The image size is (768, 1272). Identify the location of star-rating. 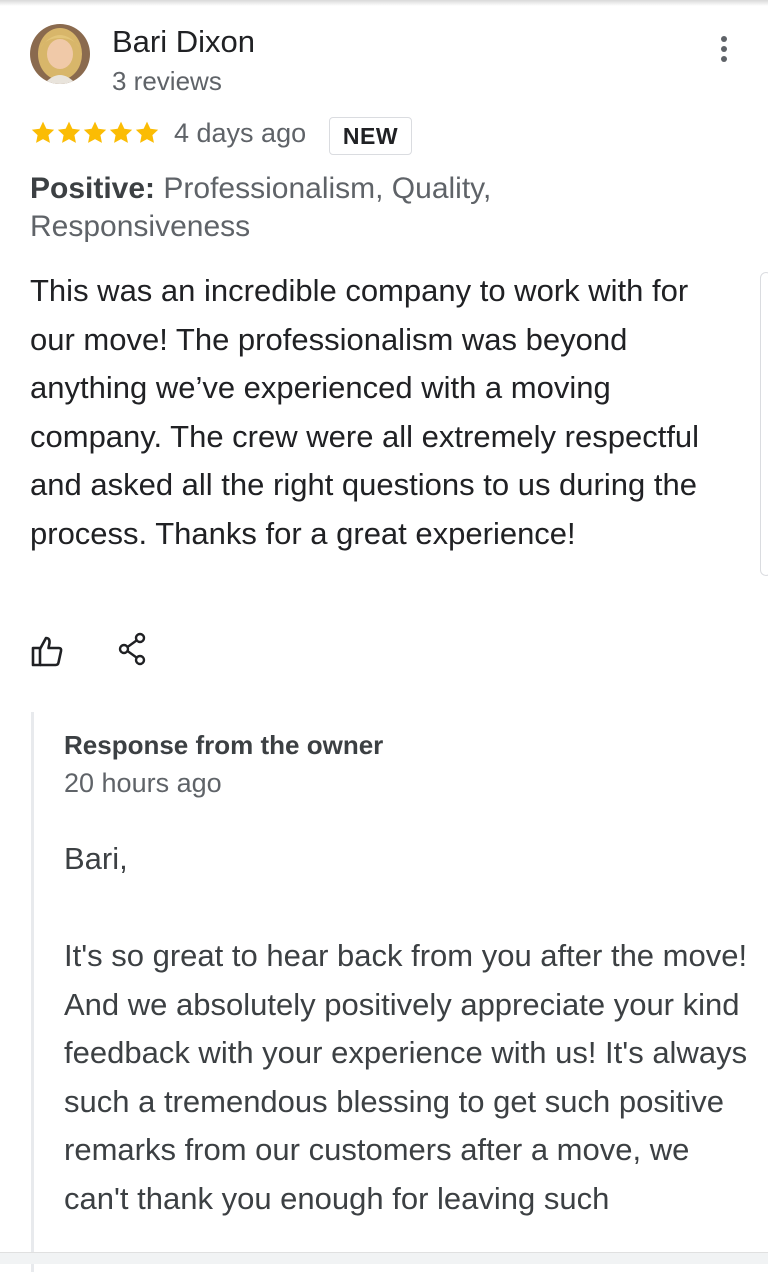
(95, 133).